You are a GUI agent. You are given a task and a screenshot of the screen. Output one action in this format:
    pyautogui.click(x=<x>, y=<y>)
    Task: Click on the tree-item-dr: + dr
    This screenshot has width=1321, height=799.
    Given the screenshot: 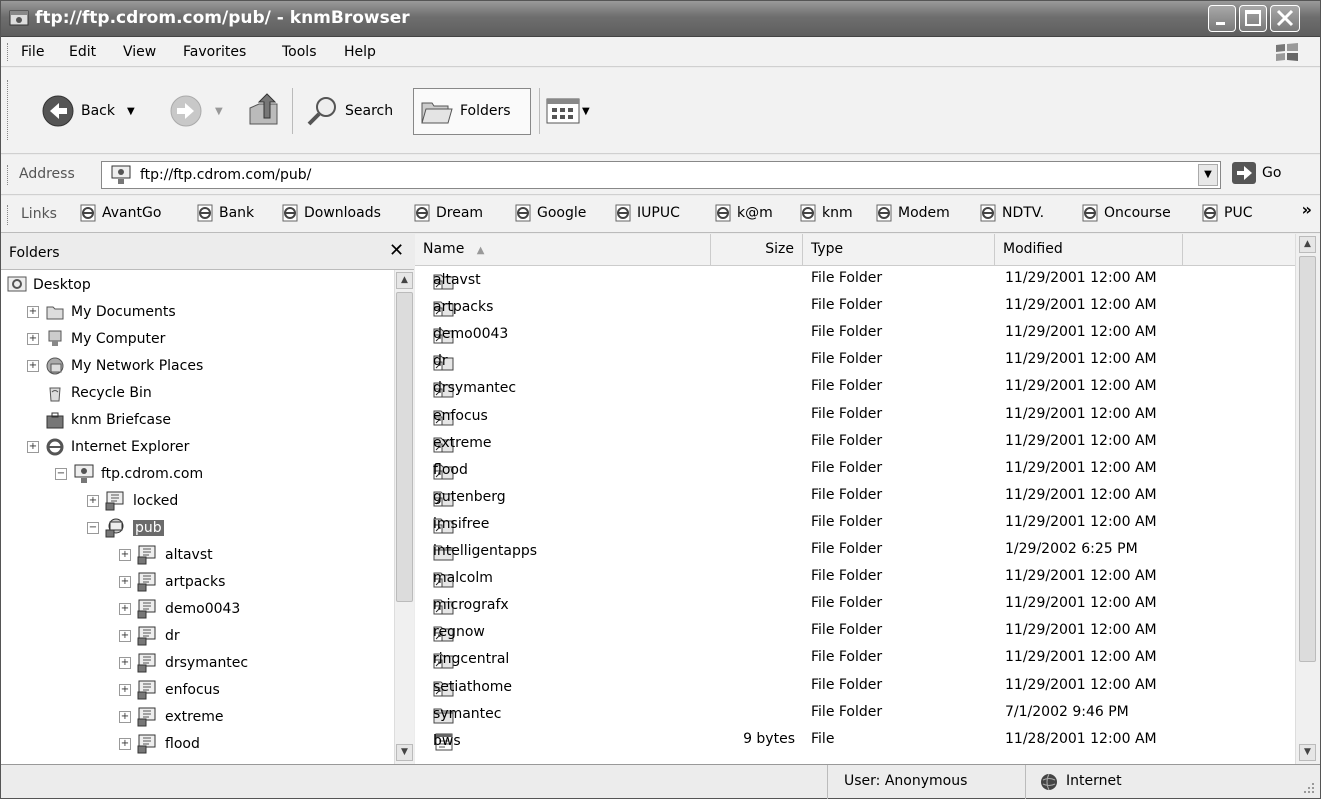 What is the action you would take?
    pyautogui.click(x=149, y=635)
    